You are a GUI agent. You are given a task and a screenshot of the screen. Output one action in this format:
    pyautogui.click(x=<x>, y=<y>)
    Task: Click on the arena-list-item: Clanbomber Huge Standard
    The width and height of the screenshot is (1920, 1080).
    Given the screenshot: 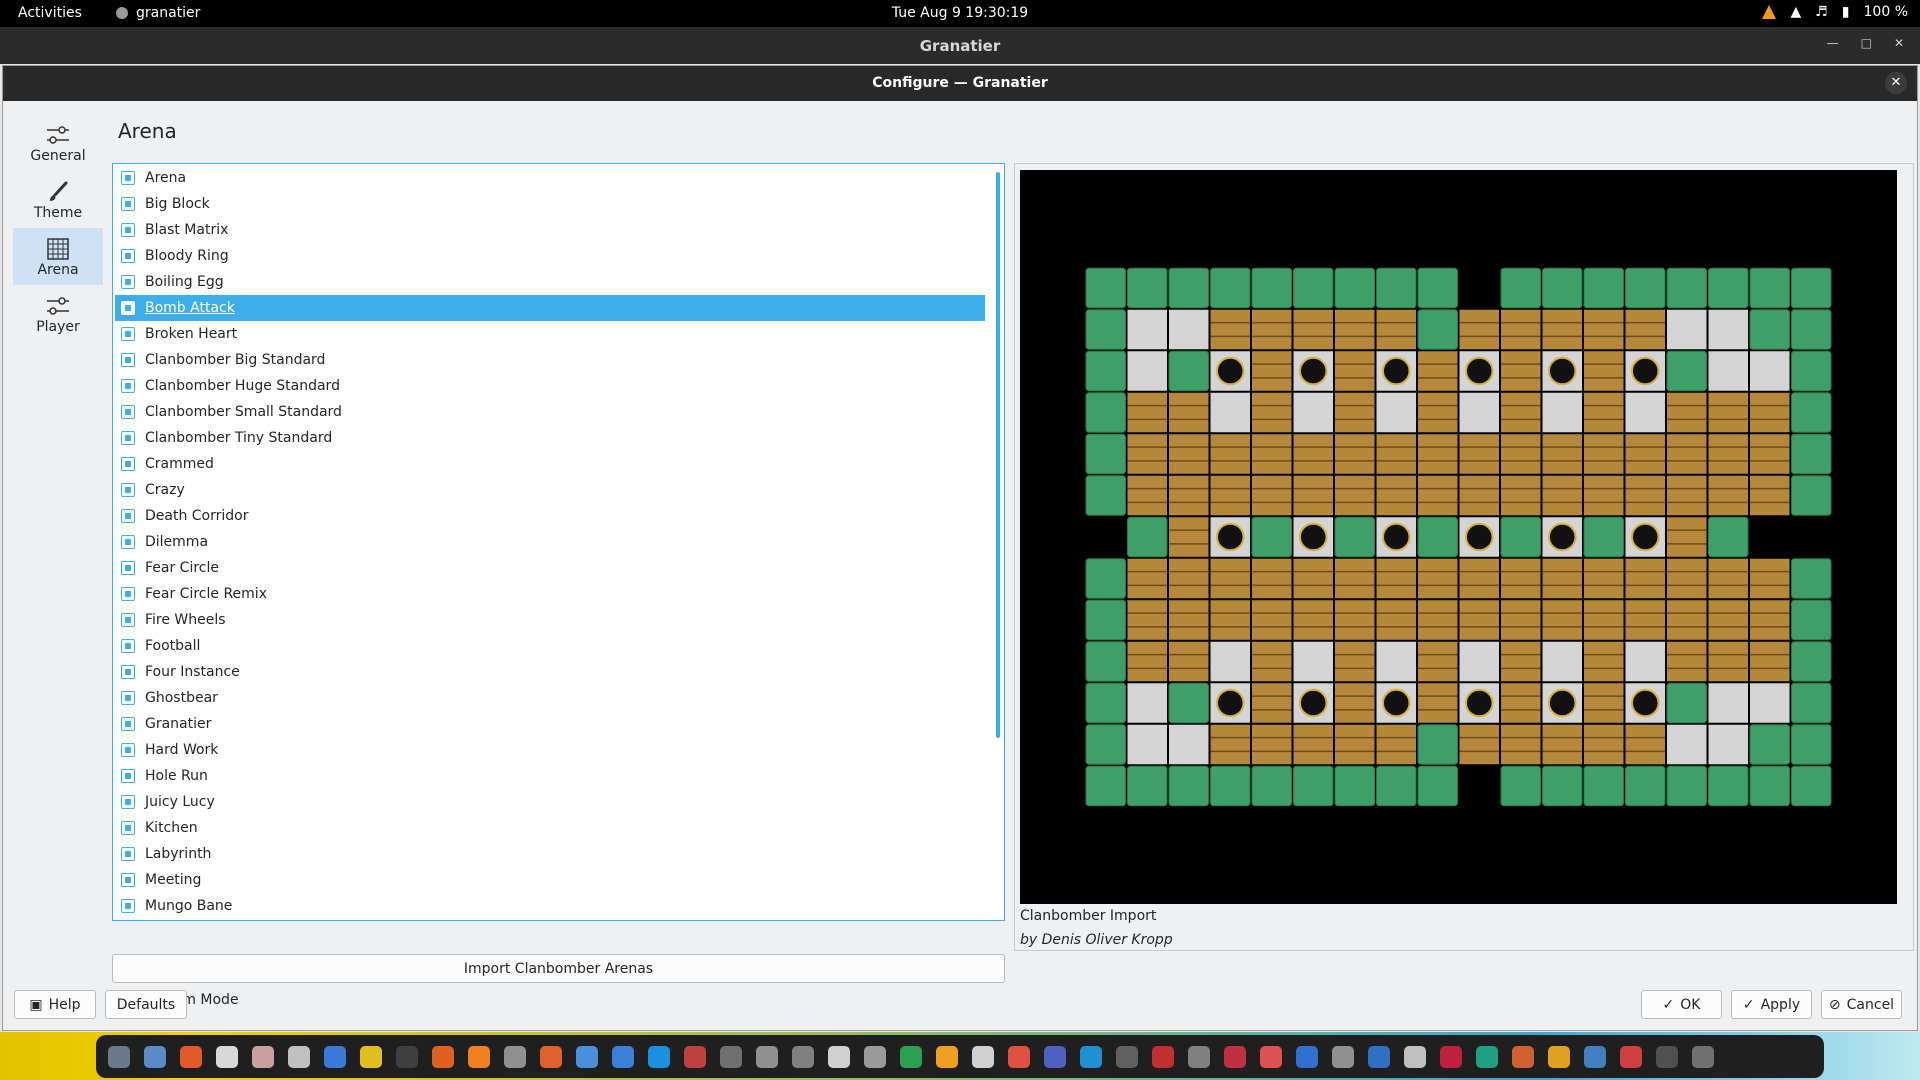 What is the action you would take?
    pyautogui.click(x=550, y=386)
    